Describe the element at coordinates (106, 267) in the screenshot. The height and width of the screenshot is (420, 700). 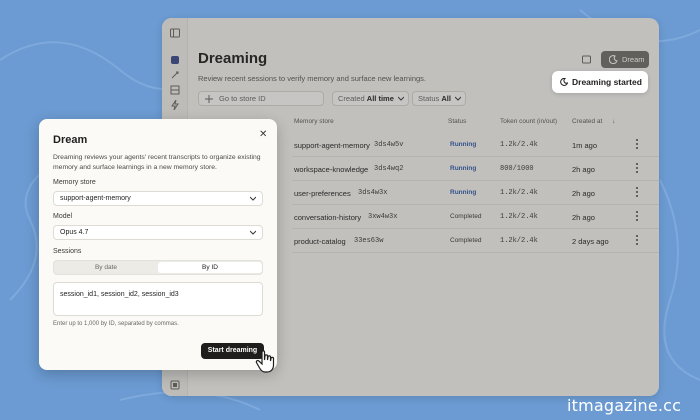
I see `tab-by-date: By date` at that location.